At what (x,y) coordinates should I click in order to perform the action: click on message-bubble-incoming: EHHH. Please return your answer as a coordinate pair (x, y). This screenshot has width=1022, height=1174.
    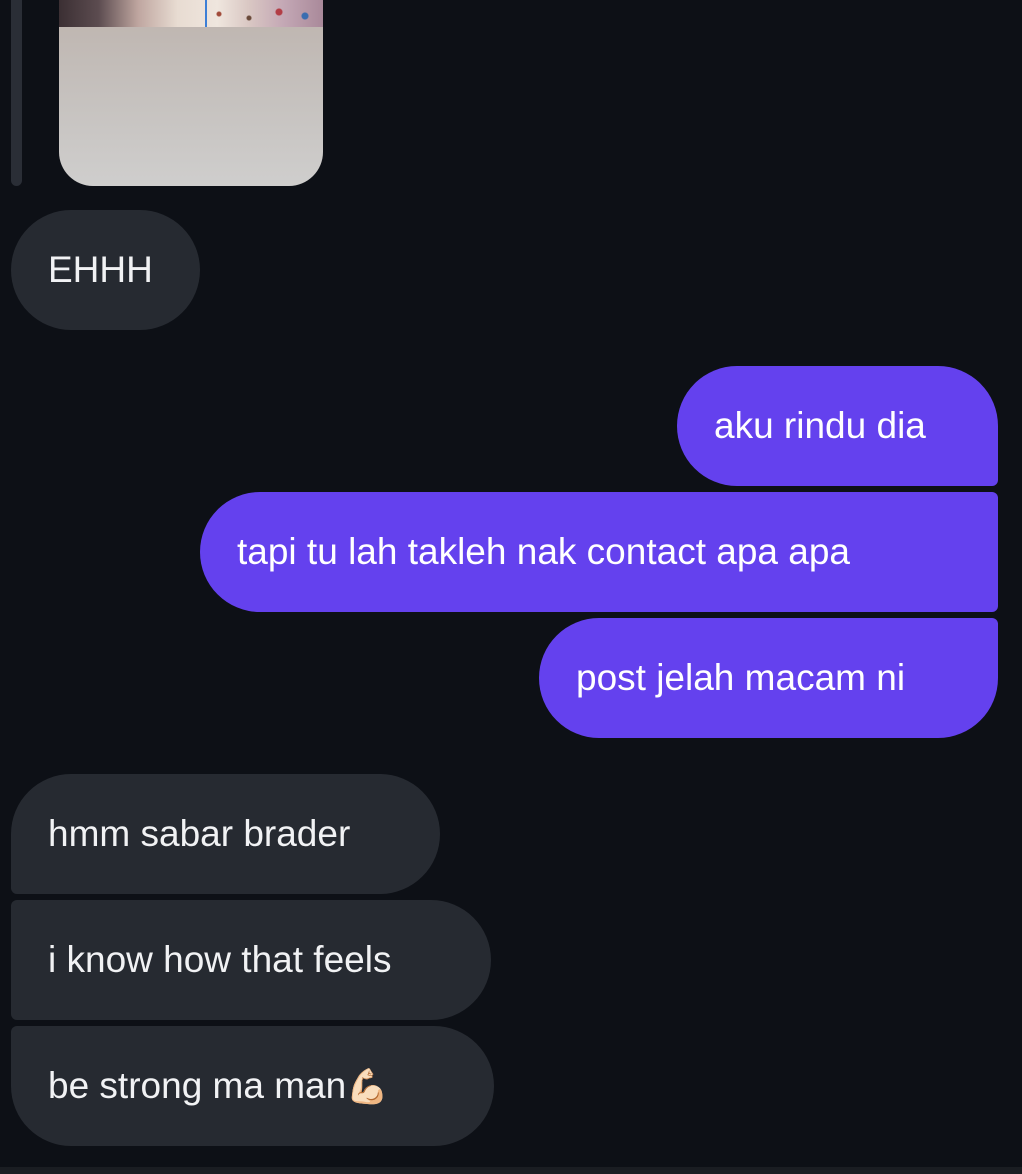
    Looking at the image, I should click on (105, 270).